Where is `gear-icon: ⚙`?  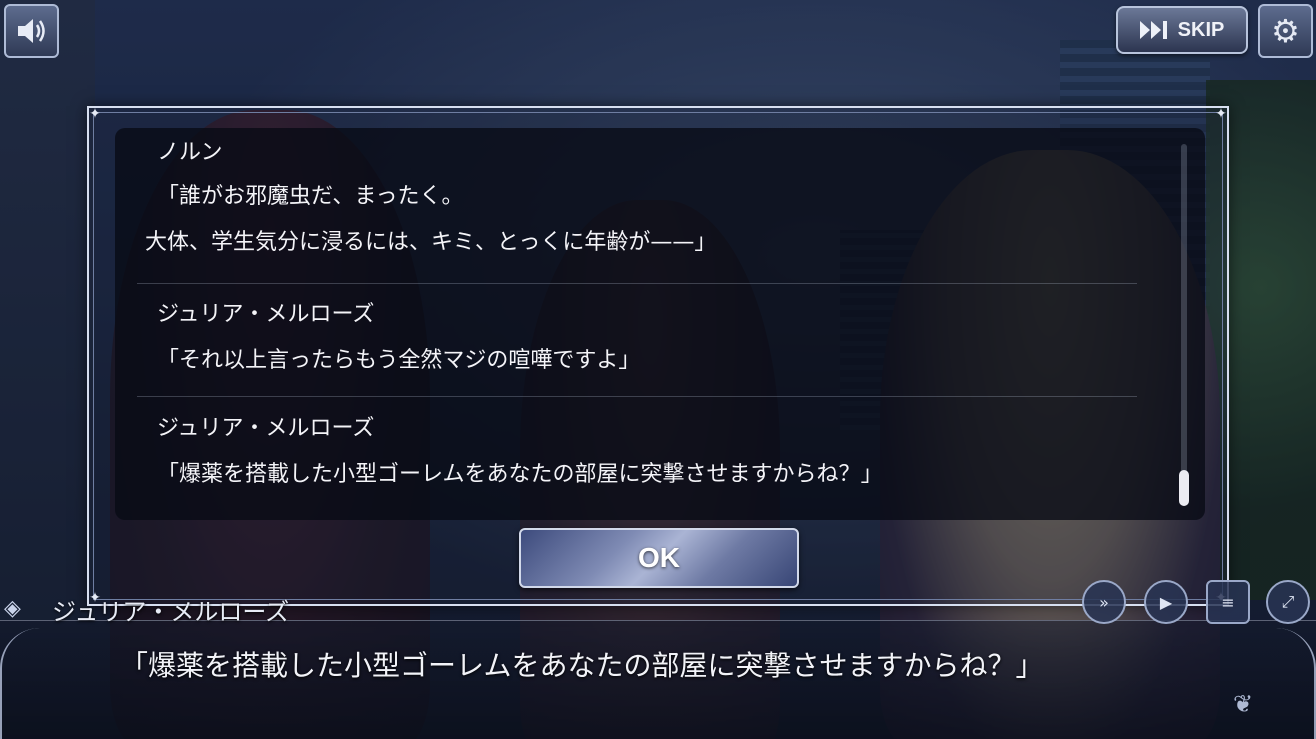 gear-icon: ⚙ is located at coordinates (1285, 31).